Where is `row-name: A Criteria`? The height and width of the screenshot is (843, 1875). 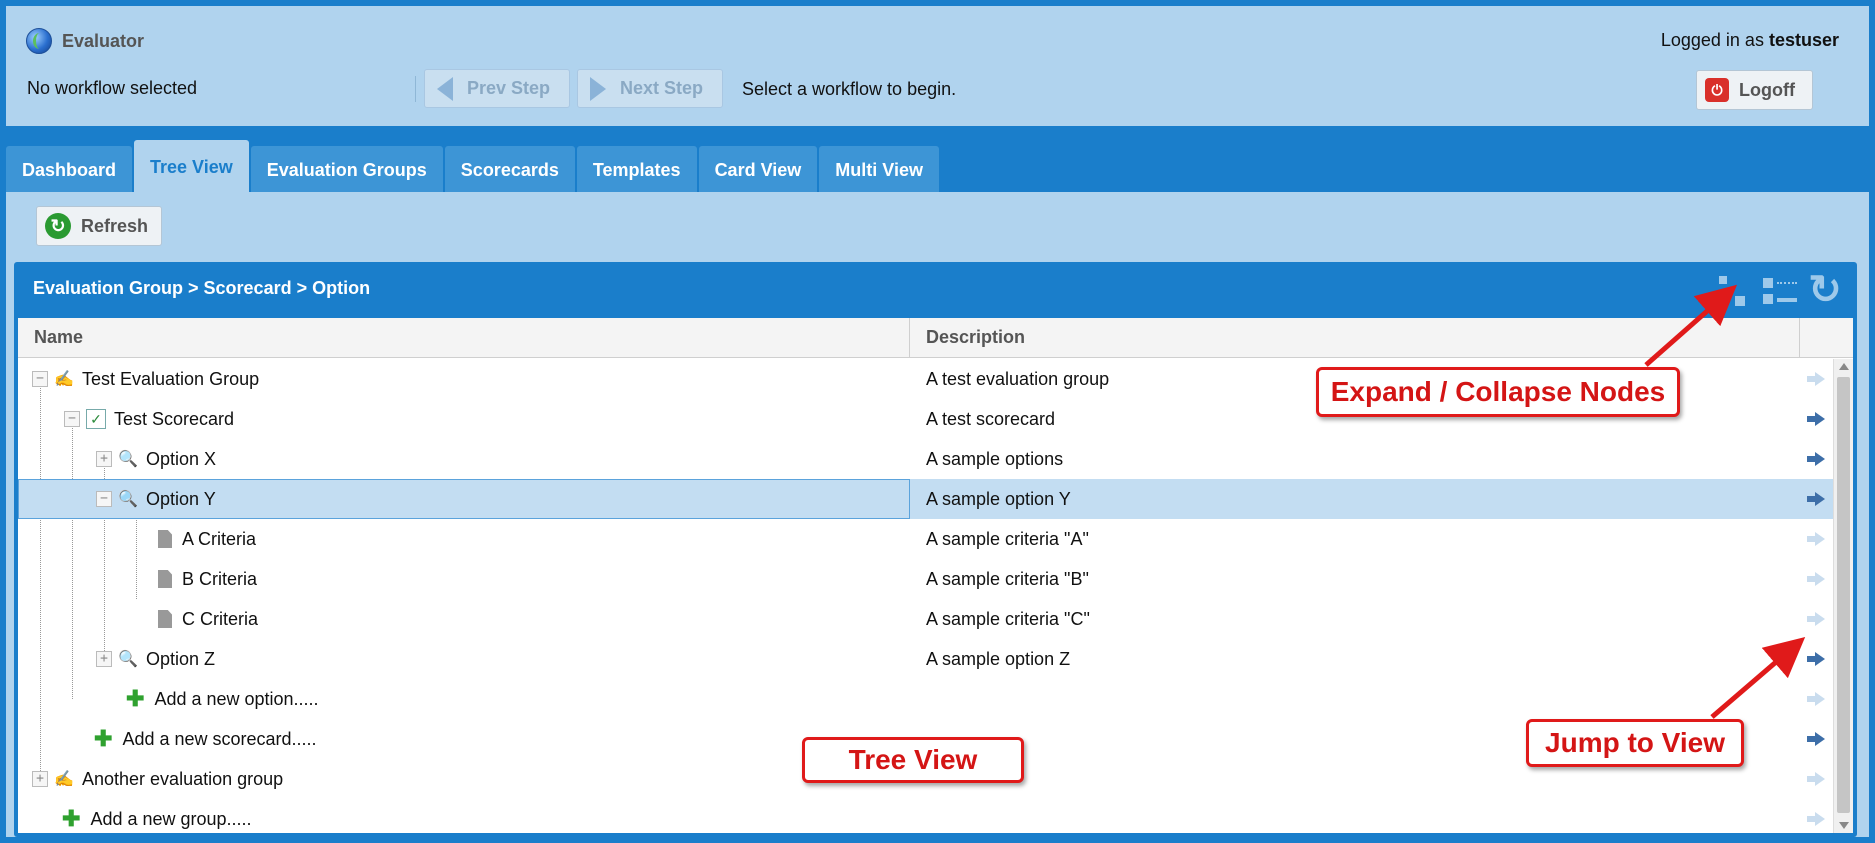 row-name: A Criteria is located at coordinates (219, 538).